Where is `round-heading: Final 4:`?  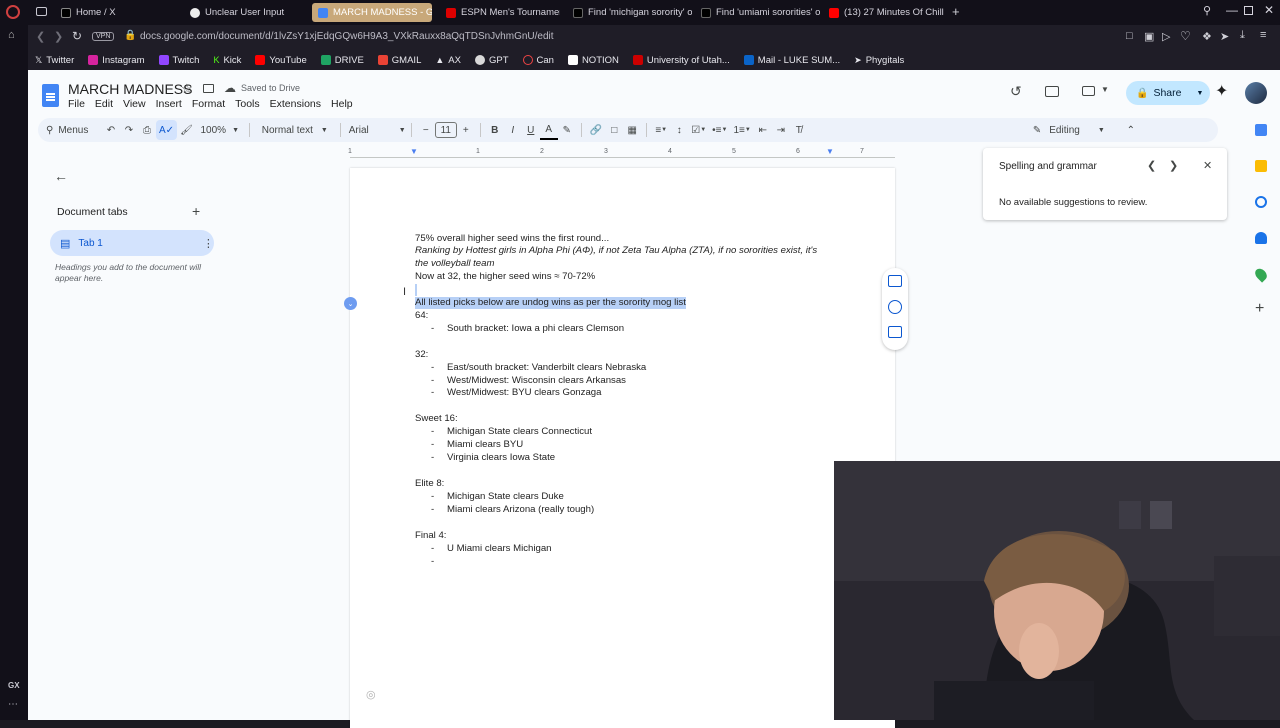 round-heading: Final 4: is located at coordinates (430, 536).